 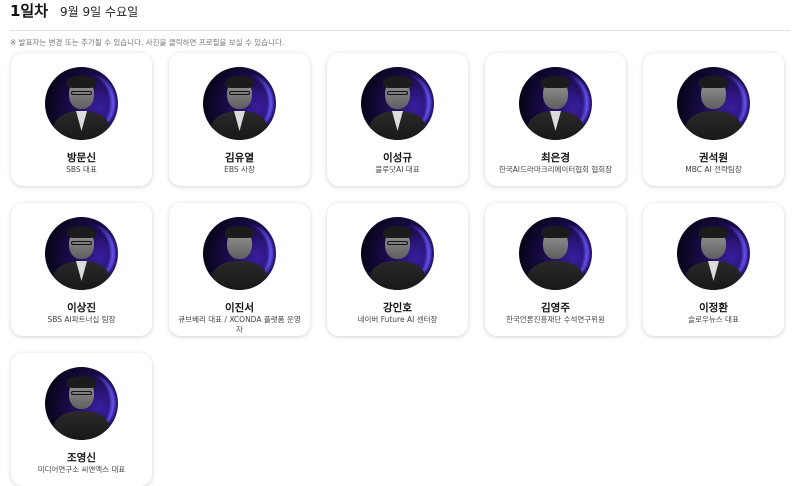 I want to click on speaker-role: 큐브베리 대표 / XCONDA 플랫폼 운영자, so click(x=239, y=324).